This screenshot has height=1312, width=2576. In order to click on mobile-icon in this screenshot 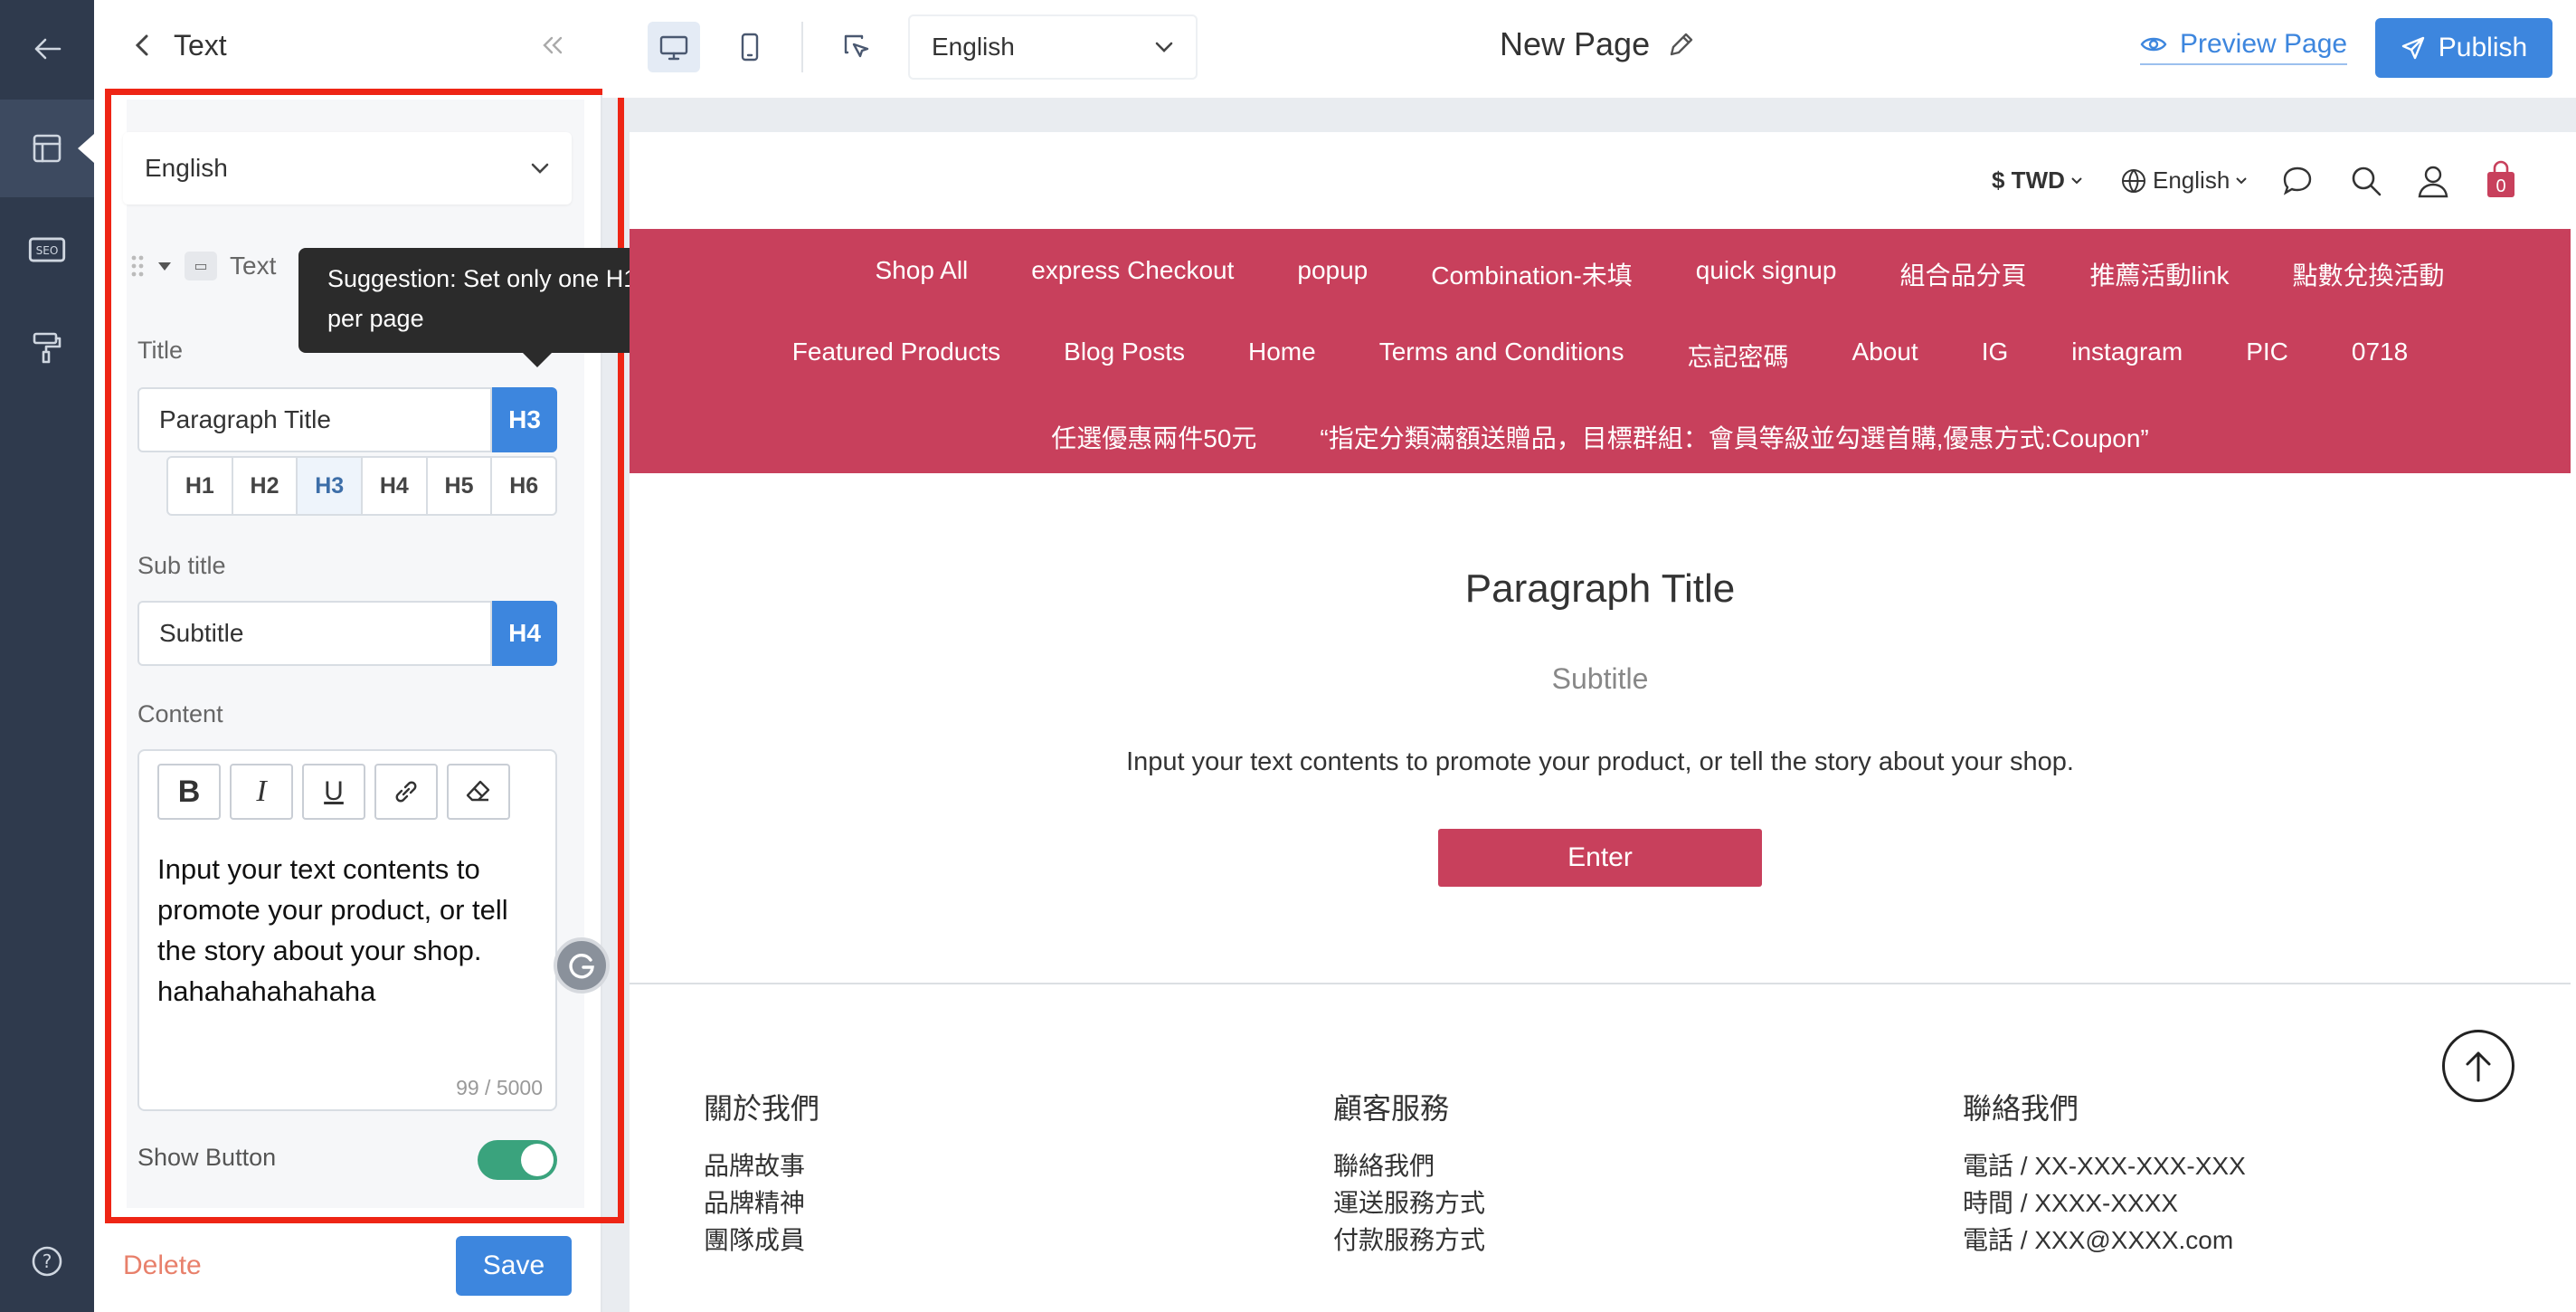, I will do `click(750, 47)`.